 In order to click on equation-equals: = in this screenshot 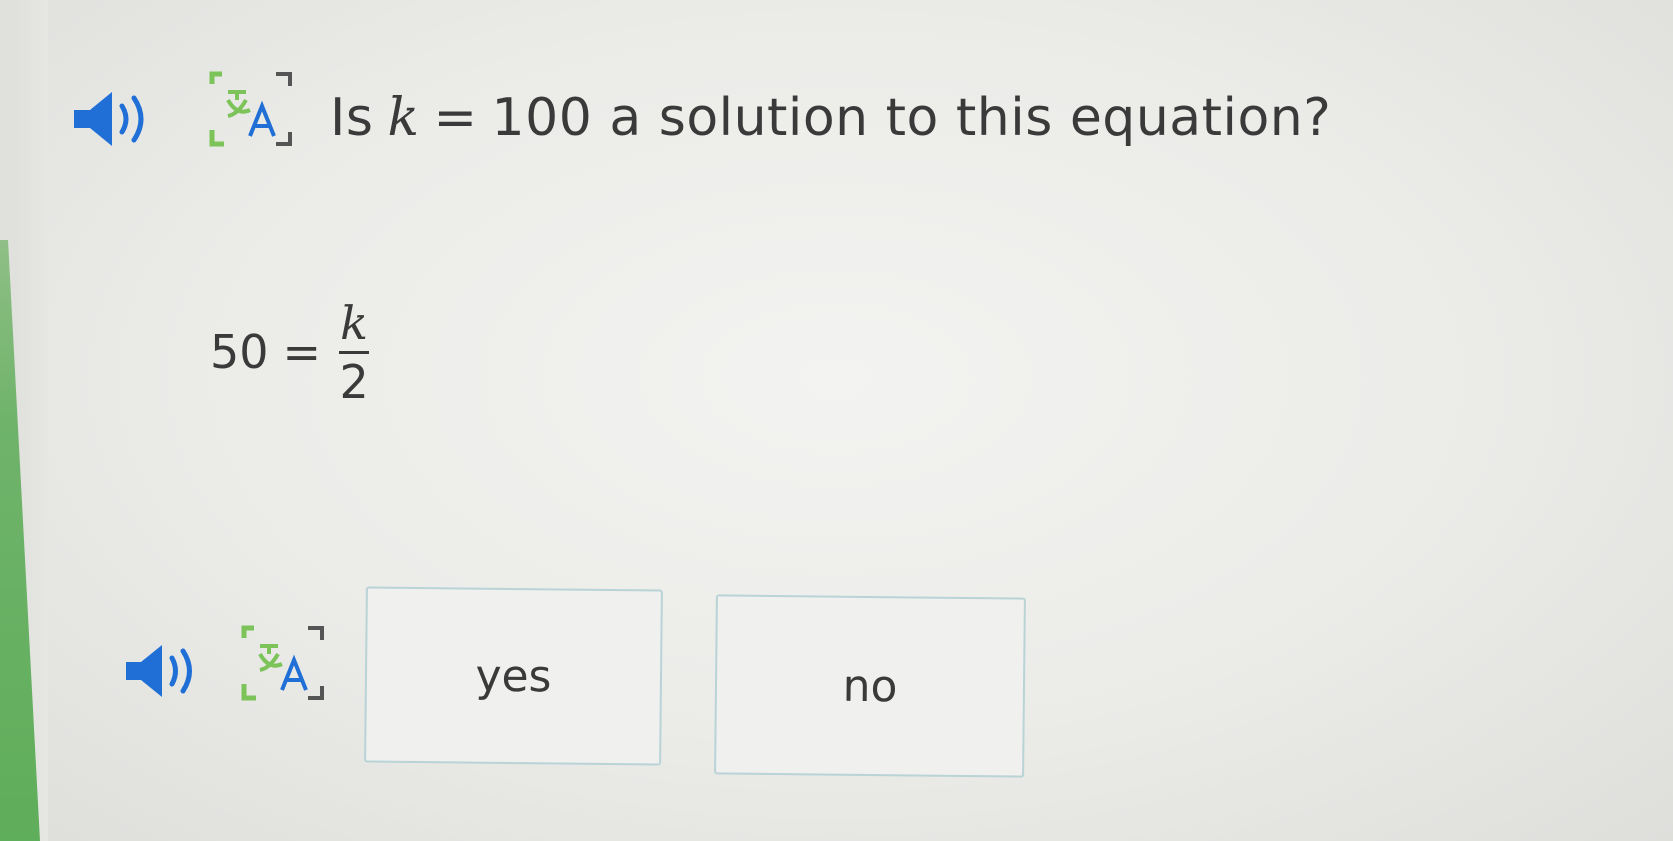, I will do `click(302, 352)`.